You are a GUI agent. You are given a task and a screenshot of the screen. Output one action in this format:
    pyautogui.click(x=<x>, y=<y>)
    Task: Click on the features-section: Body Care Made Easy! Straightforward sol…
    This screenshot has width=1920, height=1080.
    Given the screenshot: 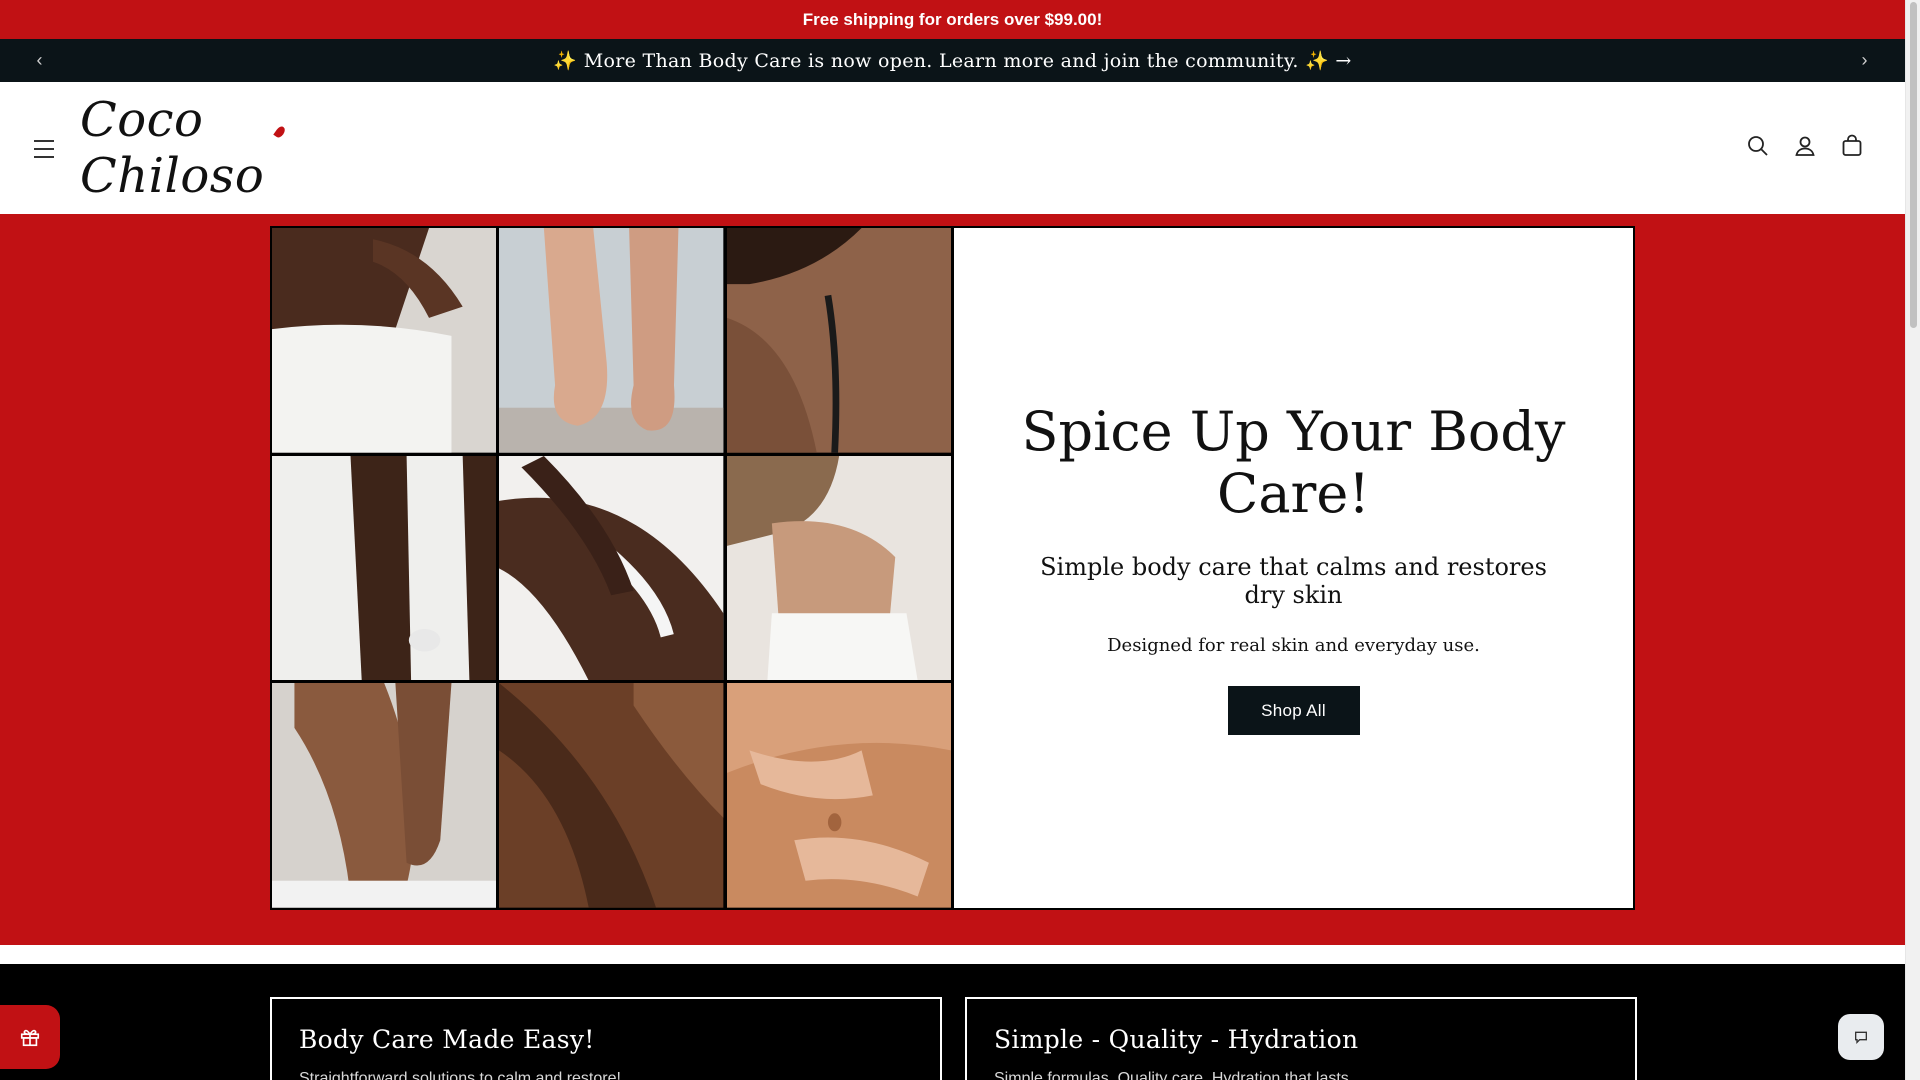 What is the action you would take?
    pyautogui.click(x=952, y=1022)
    